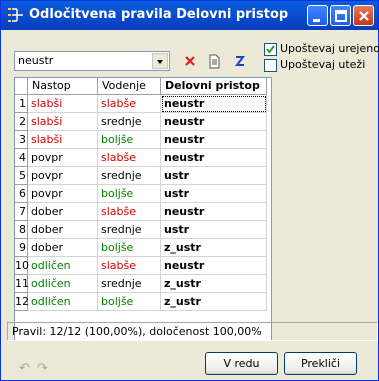 The width and height of the screenshot is (379, 381). I want to click on respect-weights-checkbox: Upoštevaj uteži, so click(321, 65).